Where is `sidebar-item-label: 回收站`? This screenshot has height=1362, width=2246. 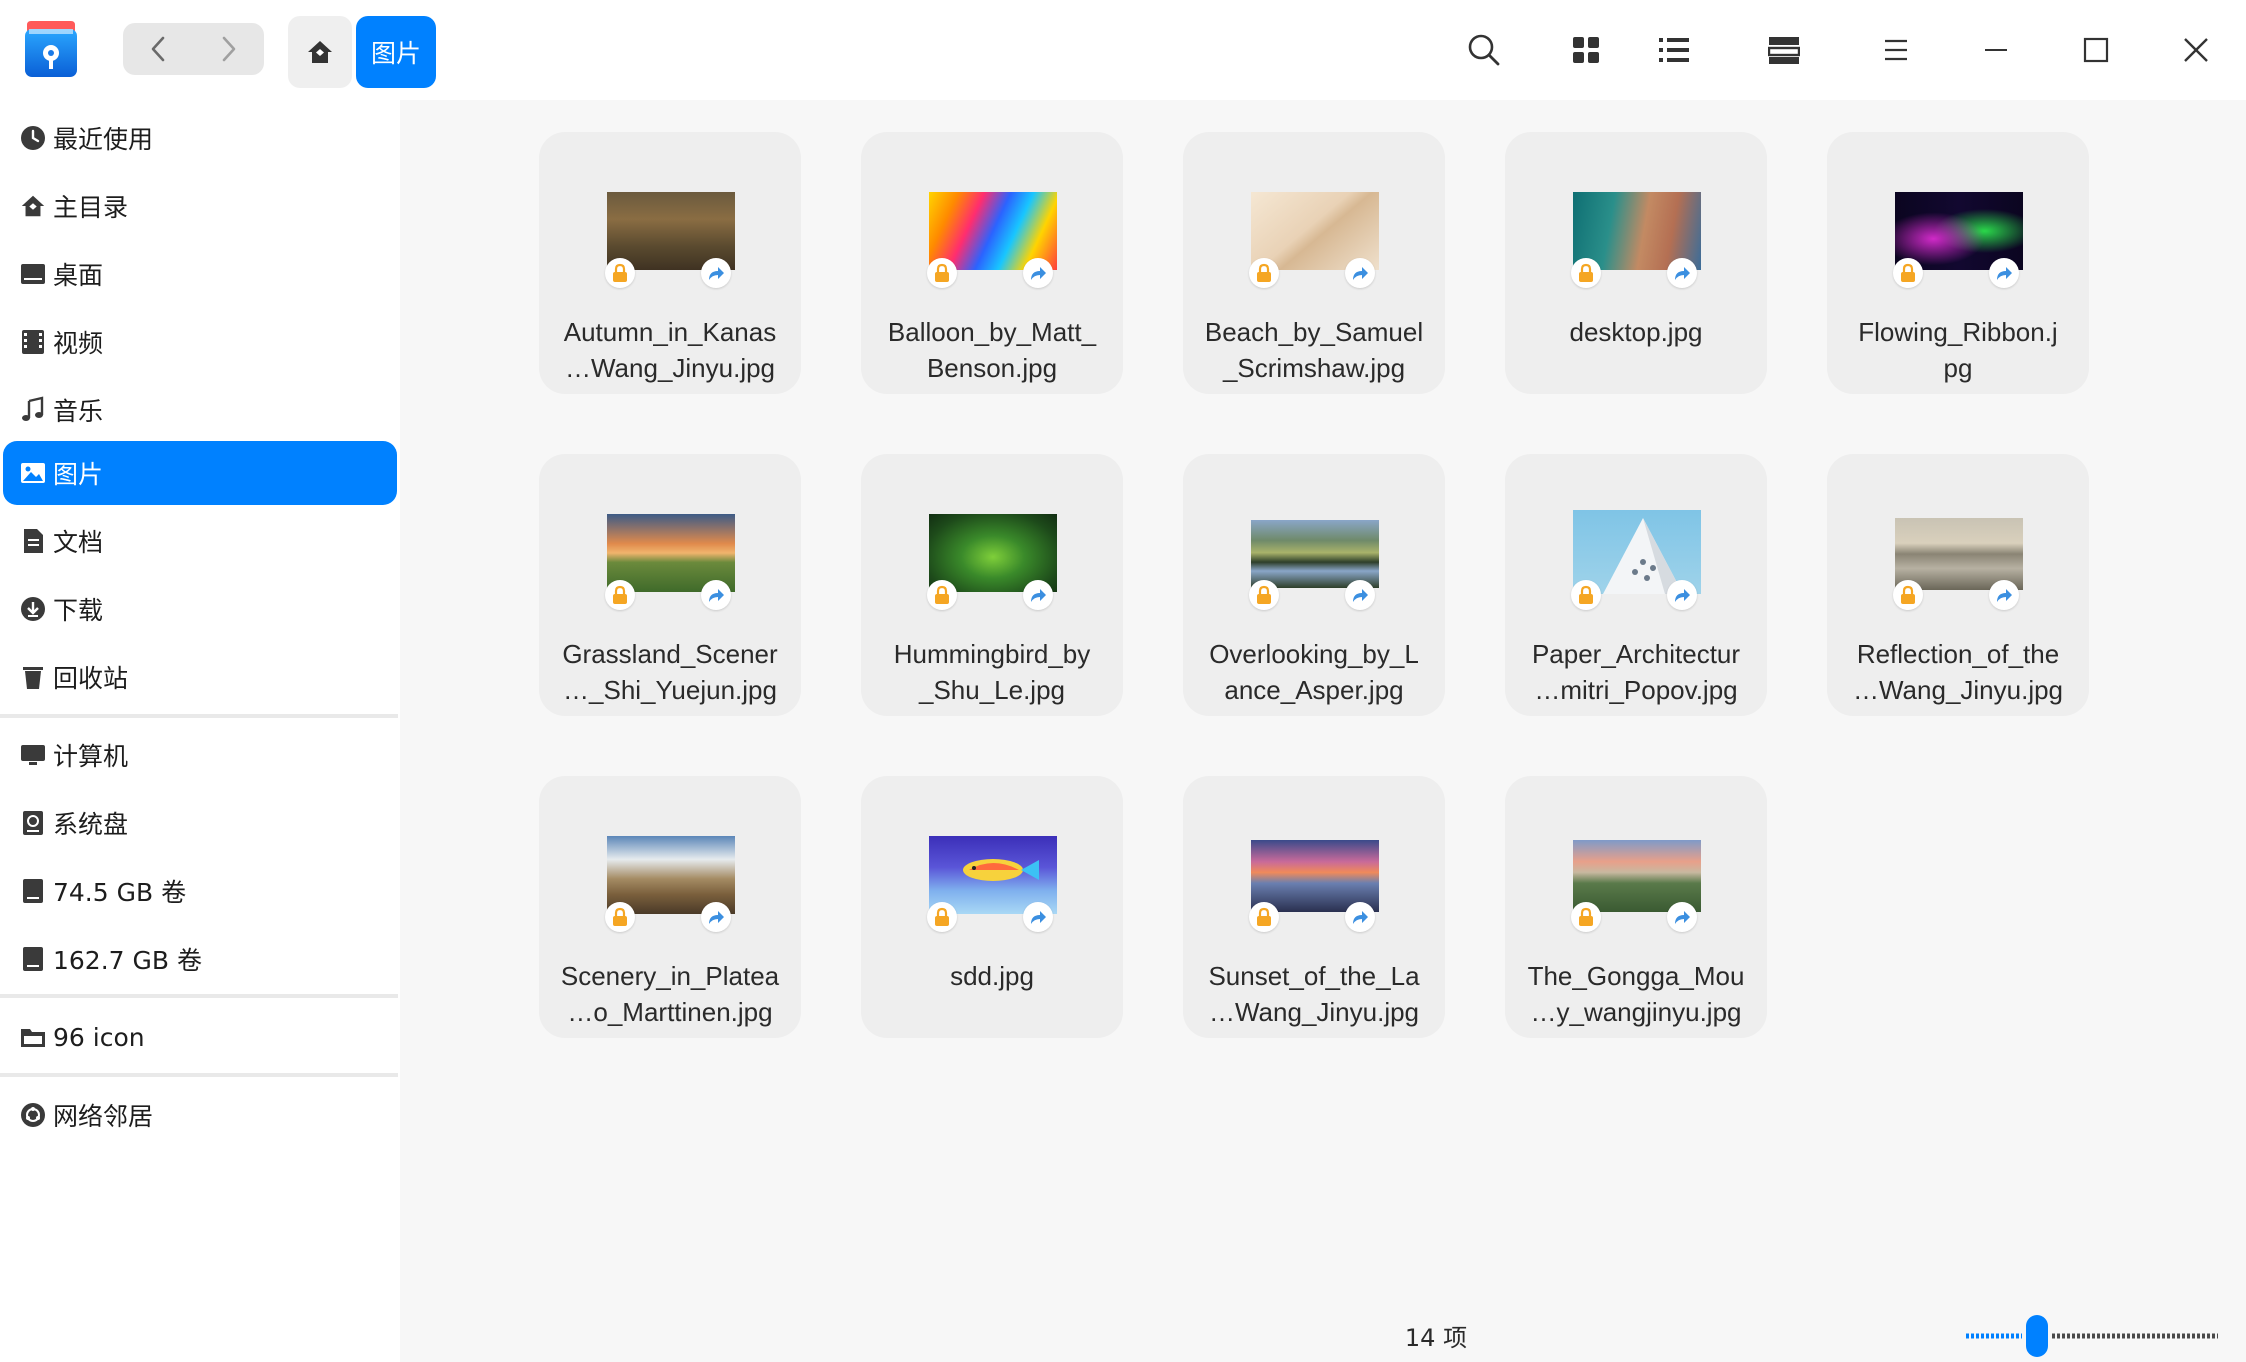
sidebar-item-label: 回收站 is located at coordinates (91, 678).